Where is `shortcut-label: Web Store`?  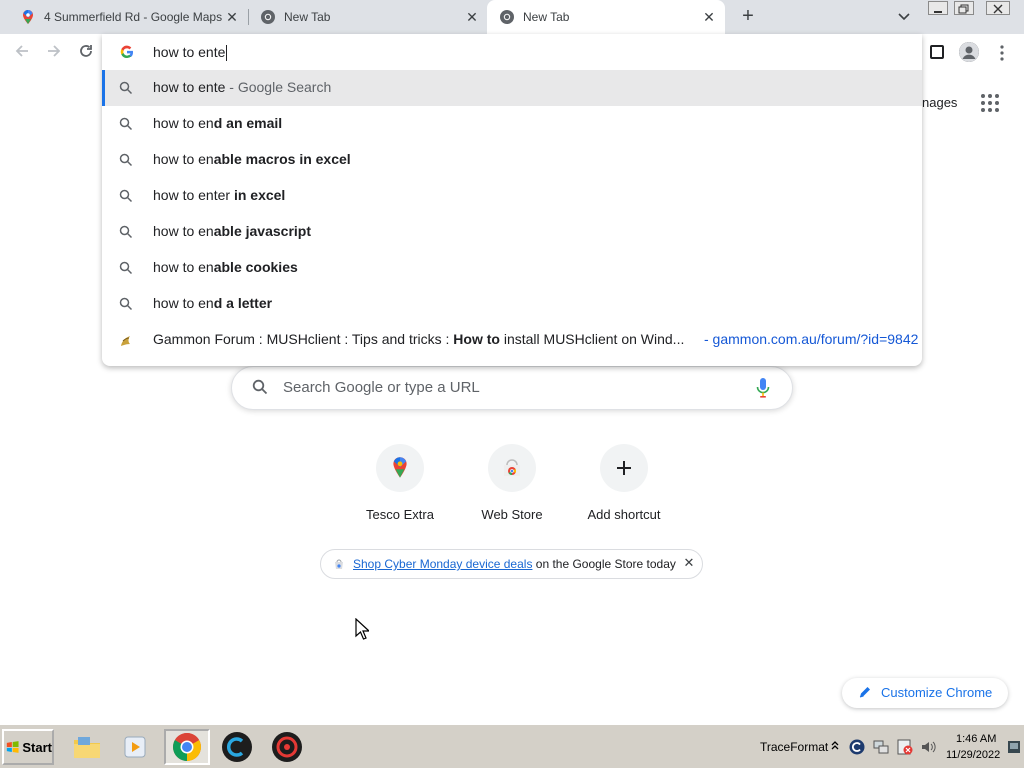
shortcut-label: Web Store is located at coordinates (512, 514).